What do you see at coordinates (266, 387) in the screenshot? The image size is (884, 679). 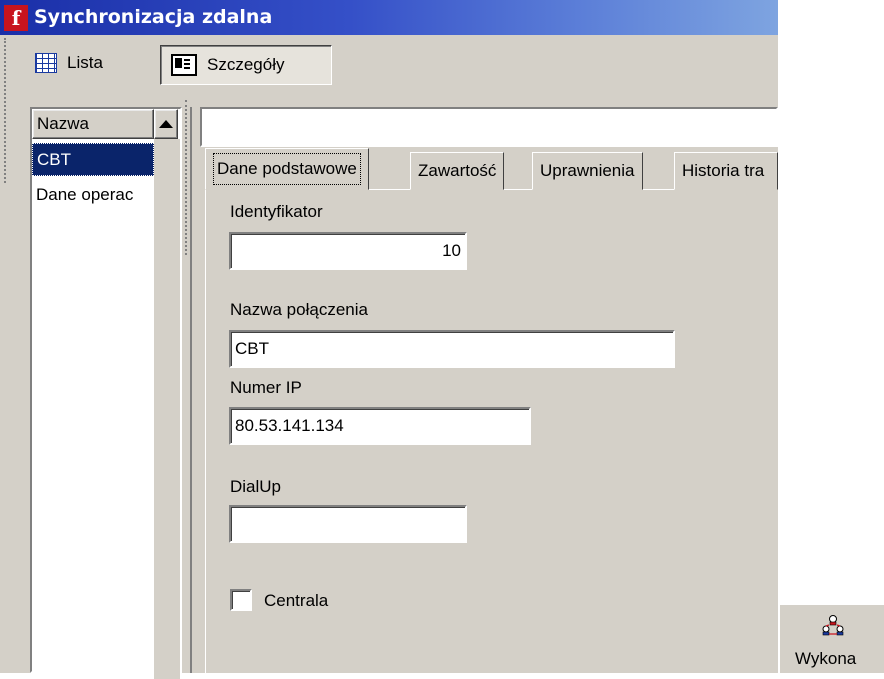 I see `numer-ip-label: Numer IP` at bounding box center [266, 387].